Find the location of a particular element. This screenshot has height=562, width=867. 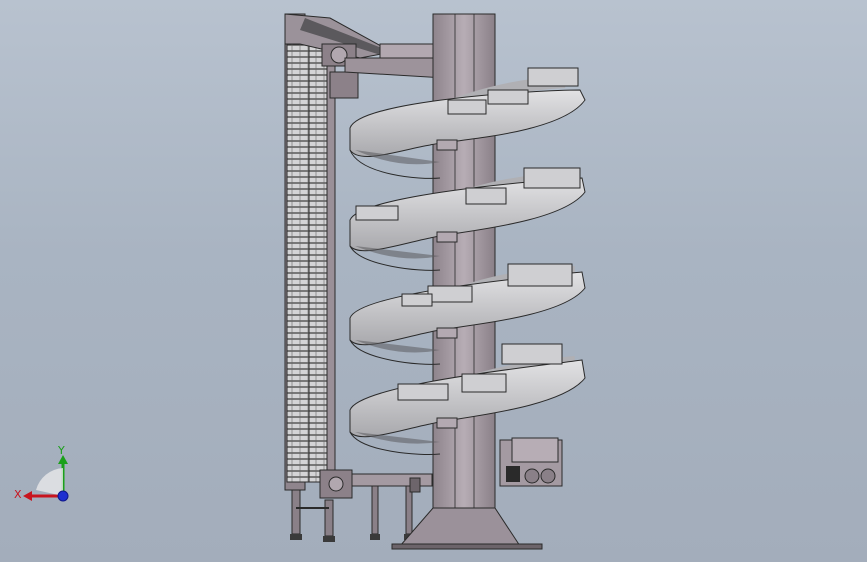

drive-unit is located at coordinates (531, 462).